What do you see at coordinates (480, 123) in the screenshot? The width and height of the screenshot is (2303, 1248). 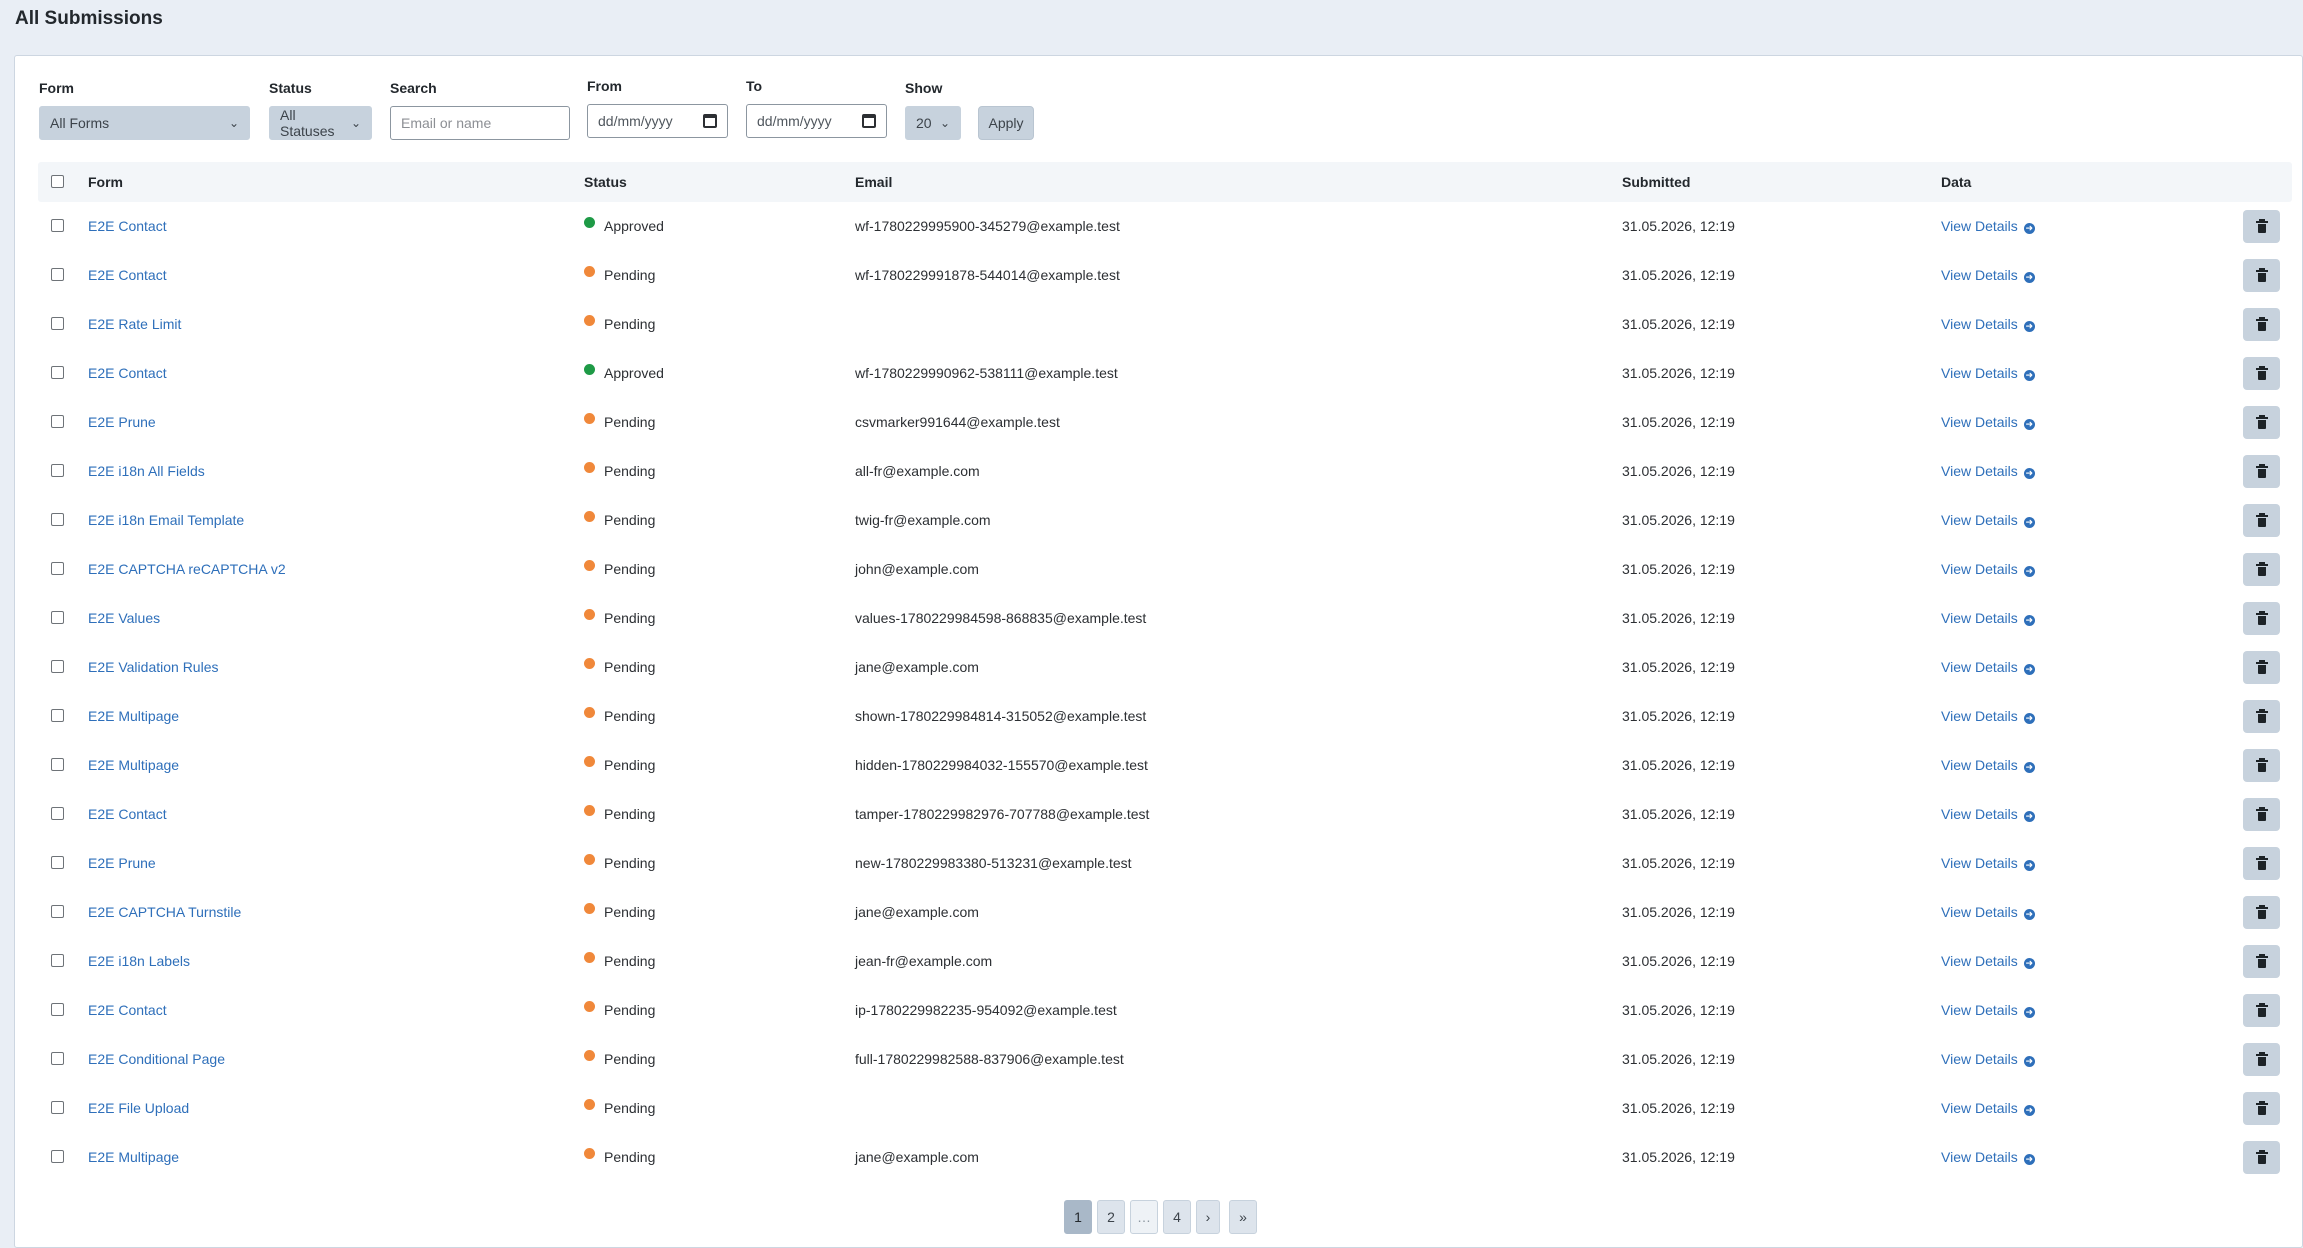 I see `search-input: Email or name` at bounding box center [480, 123].